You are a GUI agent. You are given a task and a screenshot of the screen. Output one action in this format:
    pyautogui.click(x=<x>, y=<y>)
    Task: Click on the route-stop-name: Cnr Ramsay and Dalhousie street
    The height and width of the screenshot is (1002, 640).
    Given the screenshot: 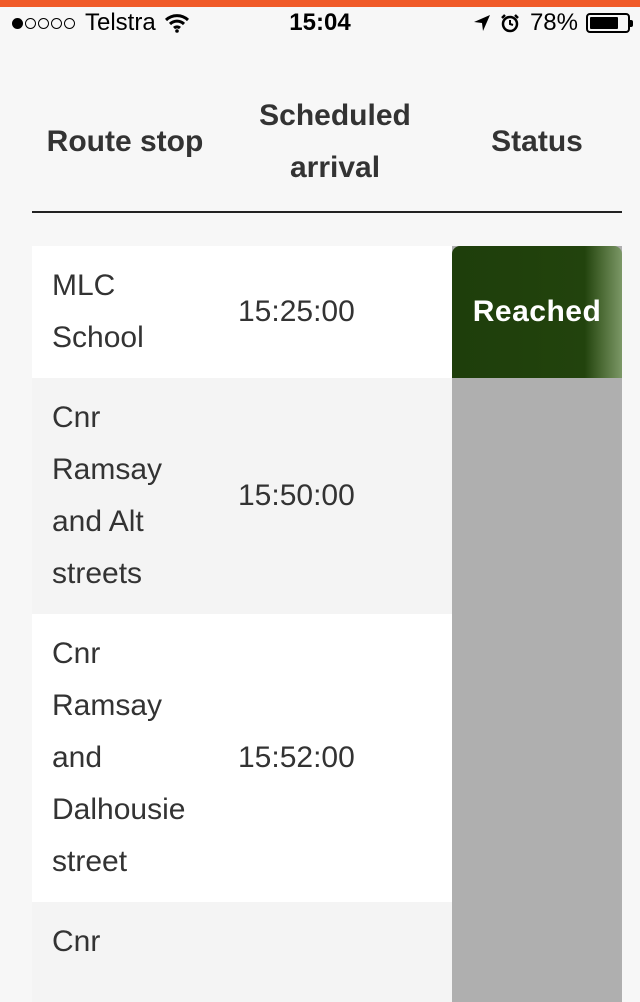 What is the action you would take?
    pyautogui.click(x=125, y=758)
    